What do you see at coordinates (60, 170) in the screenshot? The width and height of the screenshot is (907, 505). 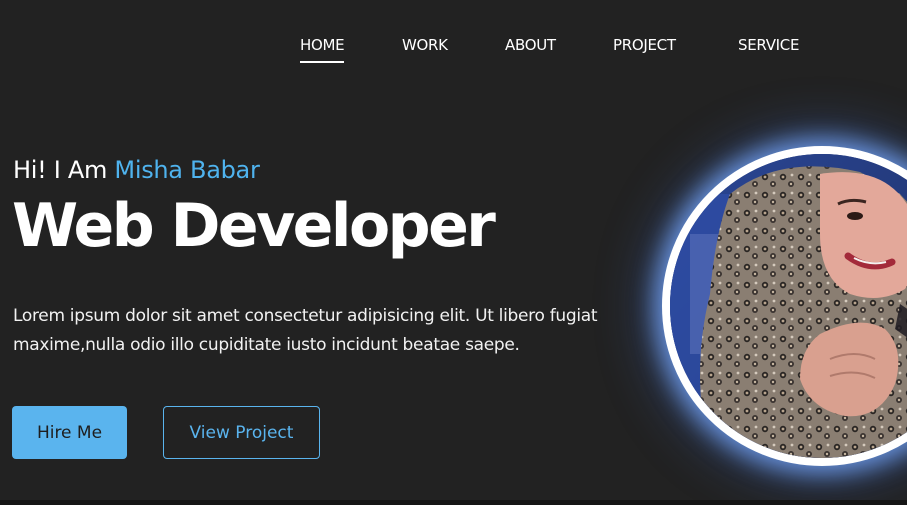 I see `greeting-prefix: Hi! I Am` at bounding box center [60, 170].